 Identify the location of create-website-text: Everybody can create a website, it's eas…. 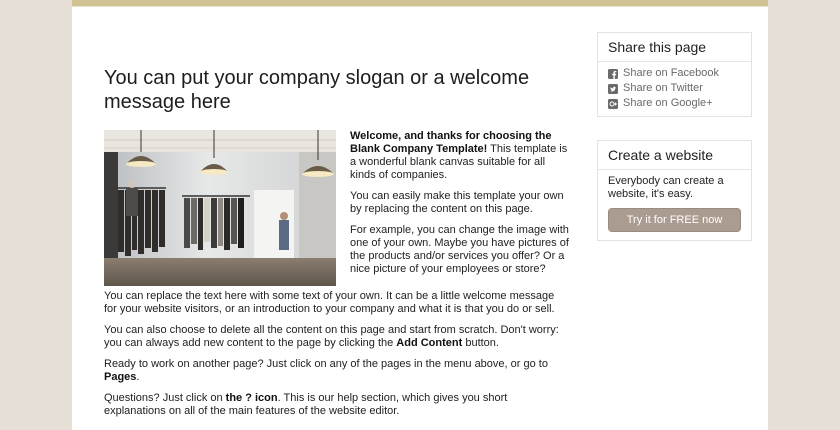
(666, 187).